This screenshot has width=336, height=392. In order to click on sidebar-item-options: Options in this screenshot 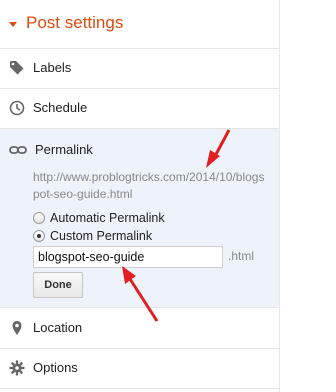, I will do `click(139, 368)`.